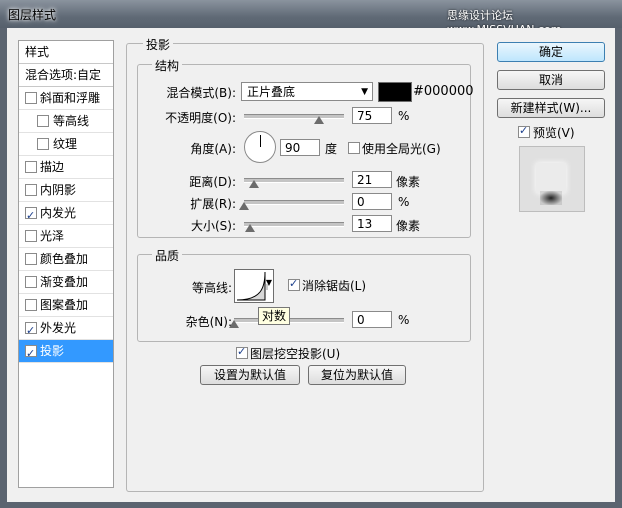 This screenshot has height=508, width=622. I want to click on style-preview, so click(552, 179).